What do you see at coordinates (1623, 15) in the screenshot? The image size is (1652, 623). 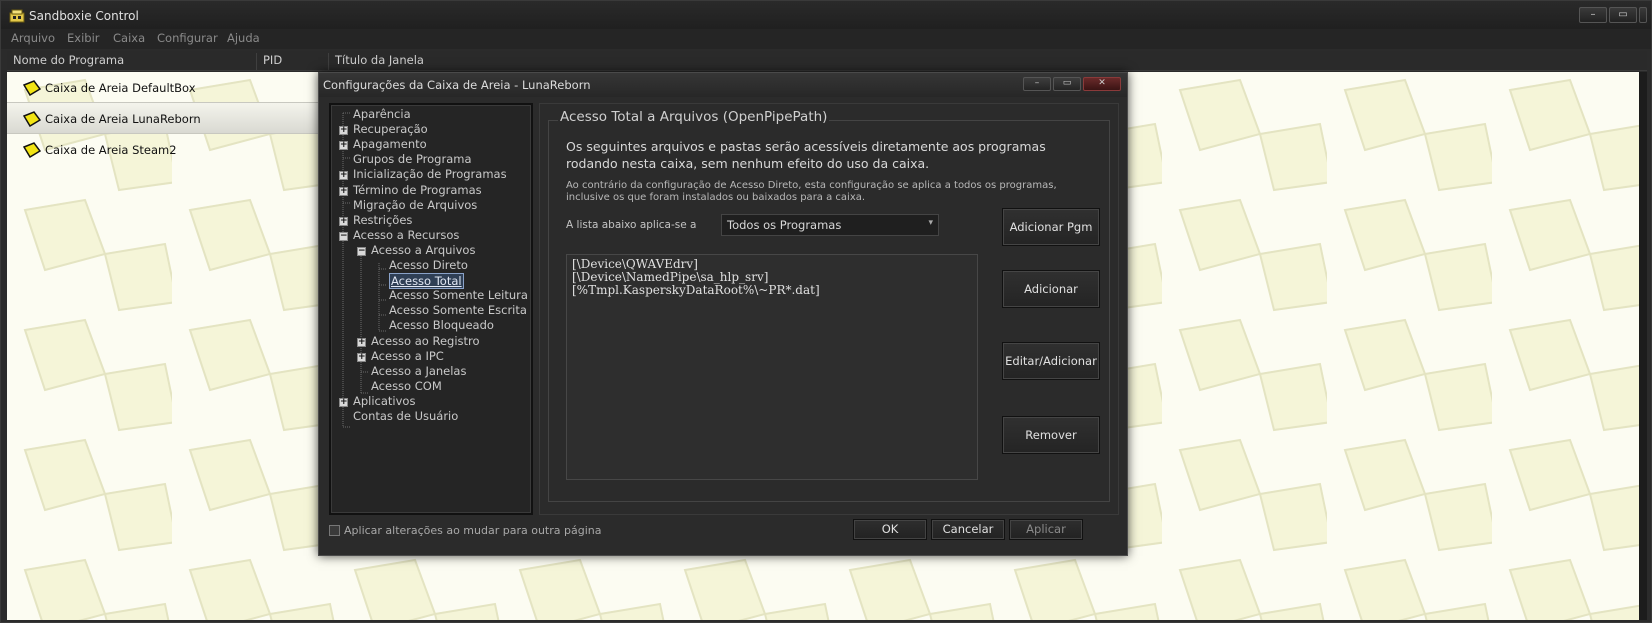 I see `maximize-button: ▭` at bounding box center [1623, 15].